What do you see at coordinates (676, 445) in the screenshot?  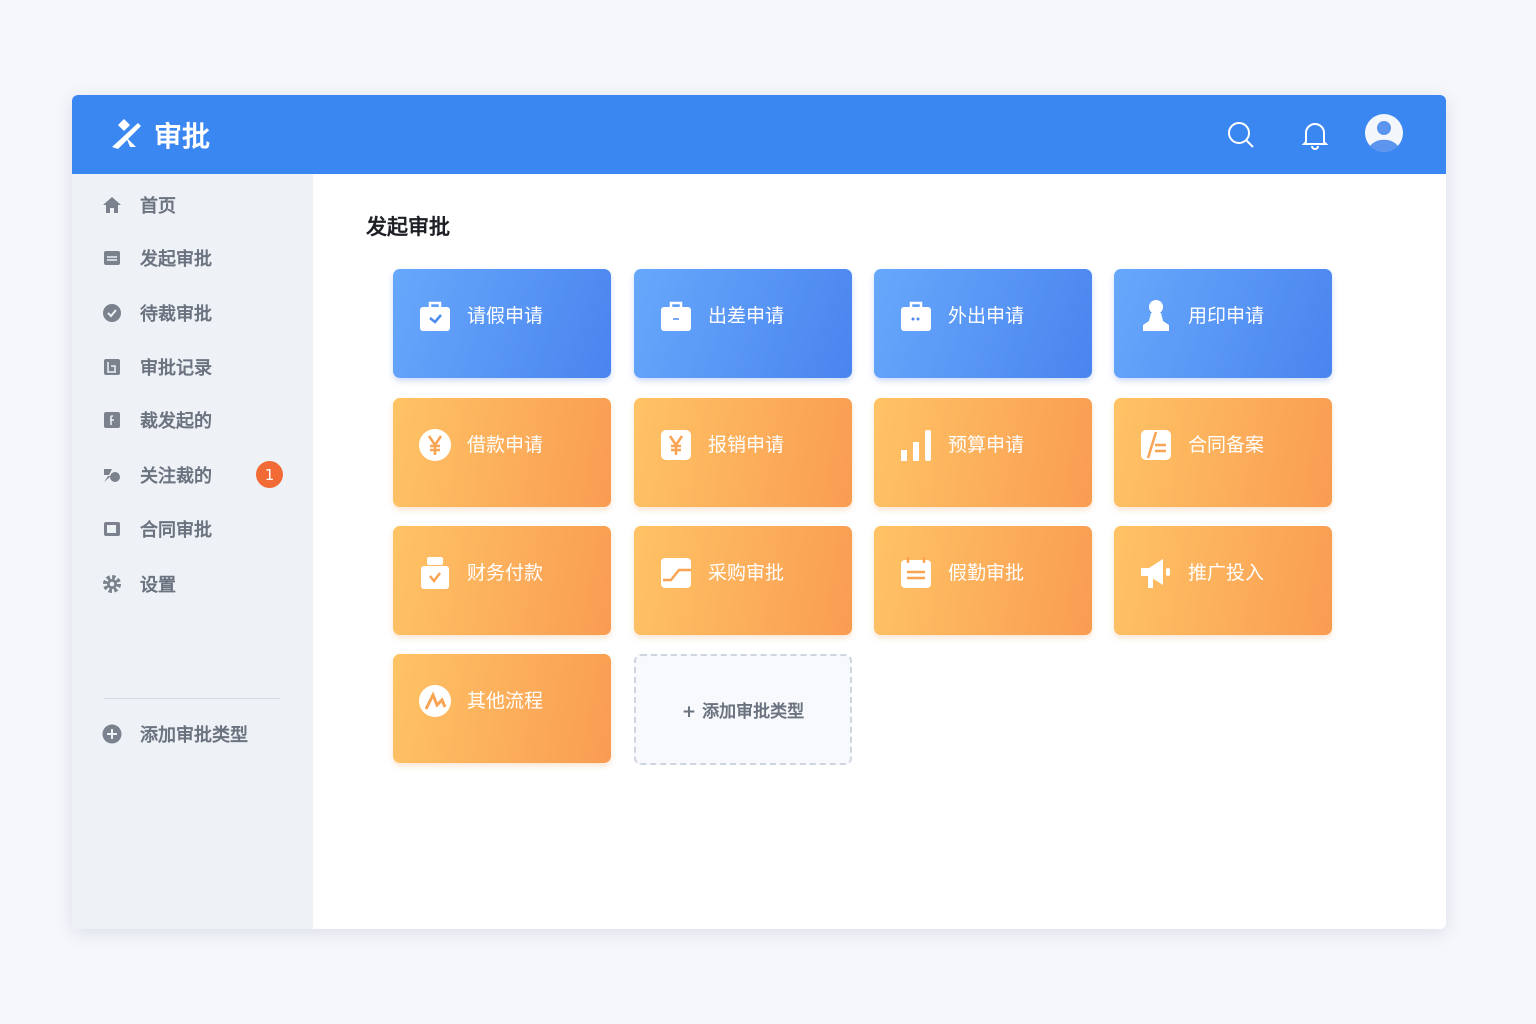 I see `yen-doc-icon` at bounding box center [676, 445].